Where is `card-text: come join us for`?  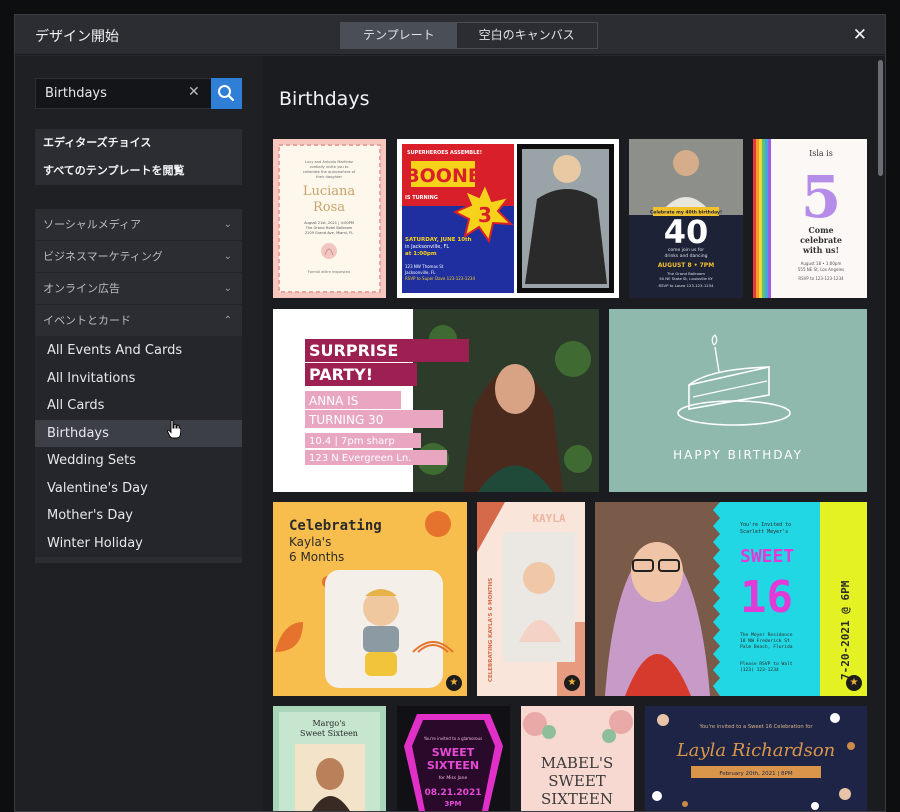 card-text: come join us for is located at coordinates (686, 250).